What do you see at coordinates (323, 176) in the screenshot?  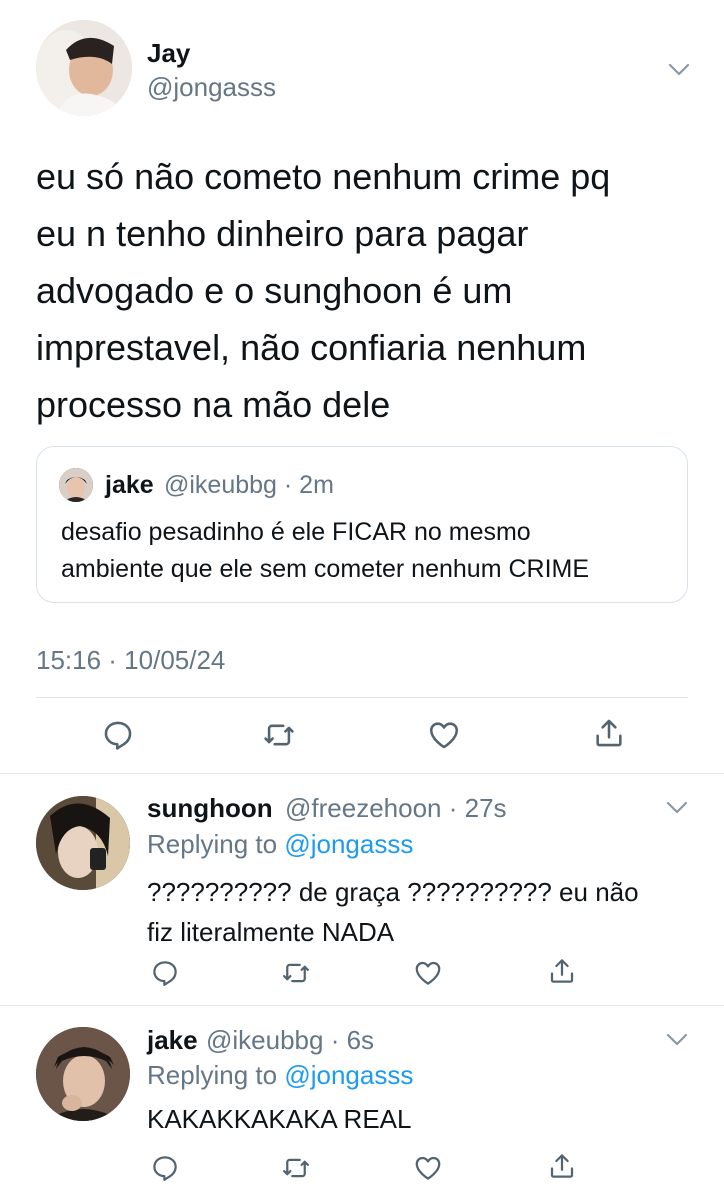 I see `main-text-line: eu só não cometo nenhum crime pq` at bounding box center [323, 176].